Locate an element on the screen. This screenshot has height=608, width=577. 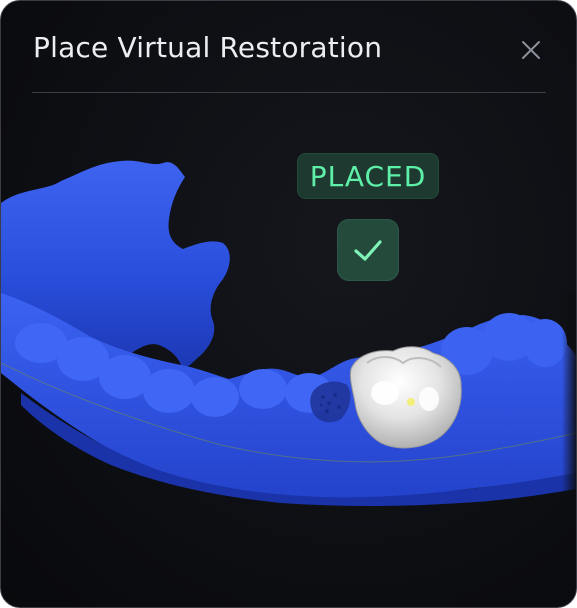
viewport-fade is located at coordinates (528, 403).